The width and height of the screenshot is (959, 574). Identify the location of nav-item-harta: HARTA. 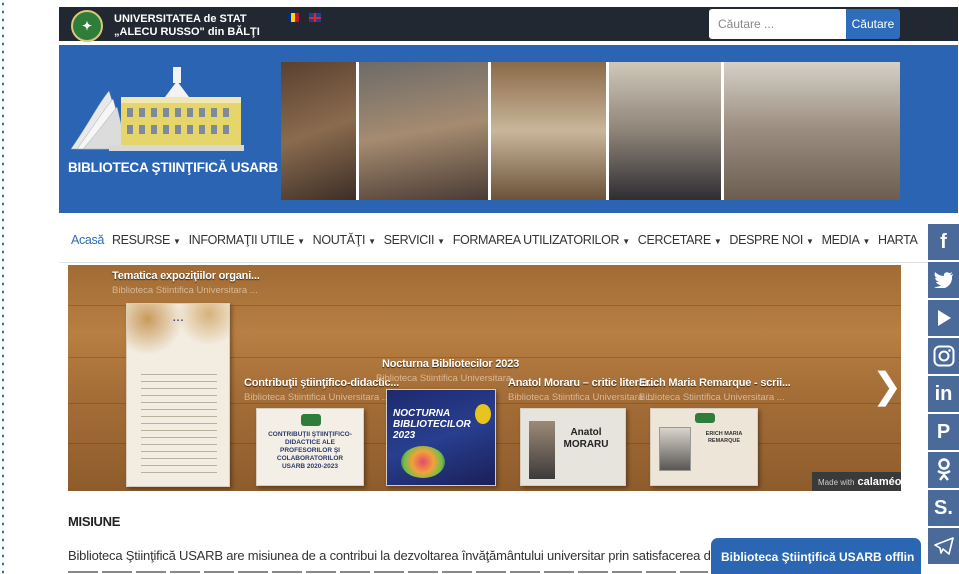
(898, 240).